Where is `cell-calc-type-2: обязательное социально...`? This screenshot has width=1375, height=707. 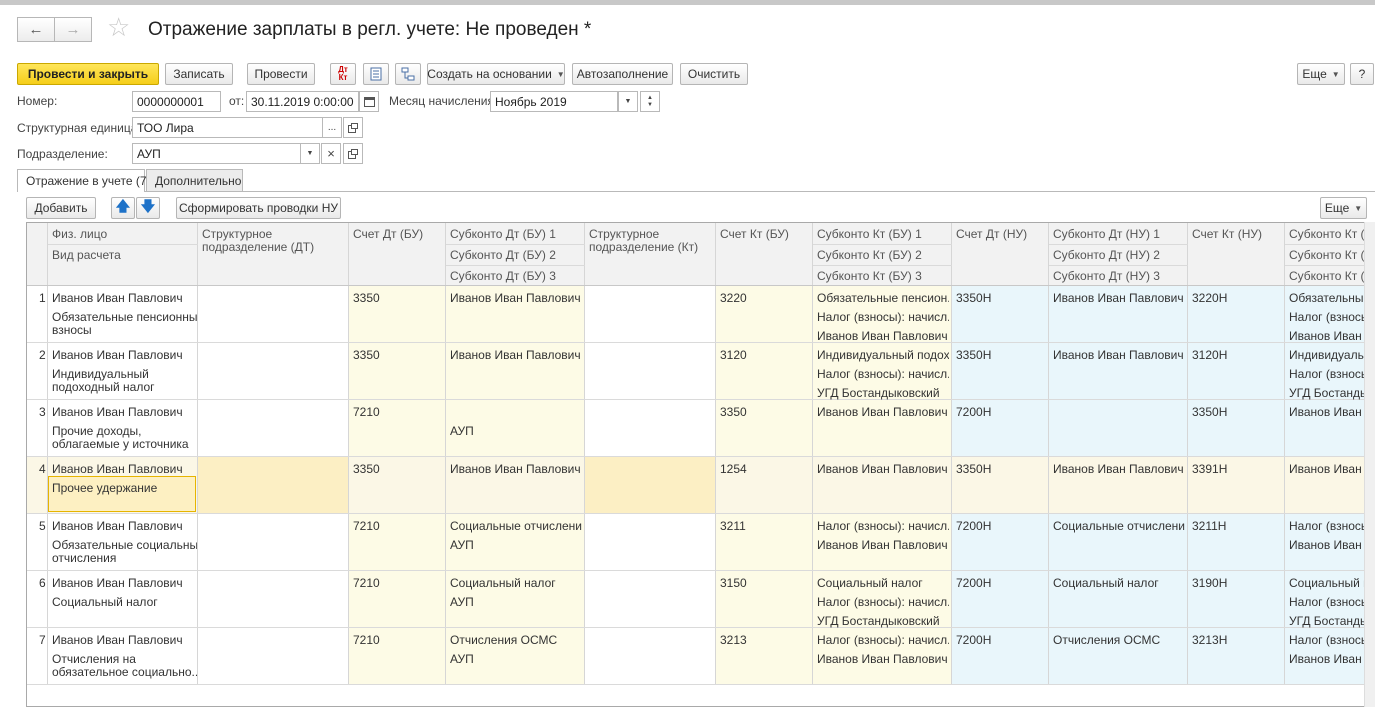 cell-calc-type-2: обязательное социально... is located at coordinates (124, 672).